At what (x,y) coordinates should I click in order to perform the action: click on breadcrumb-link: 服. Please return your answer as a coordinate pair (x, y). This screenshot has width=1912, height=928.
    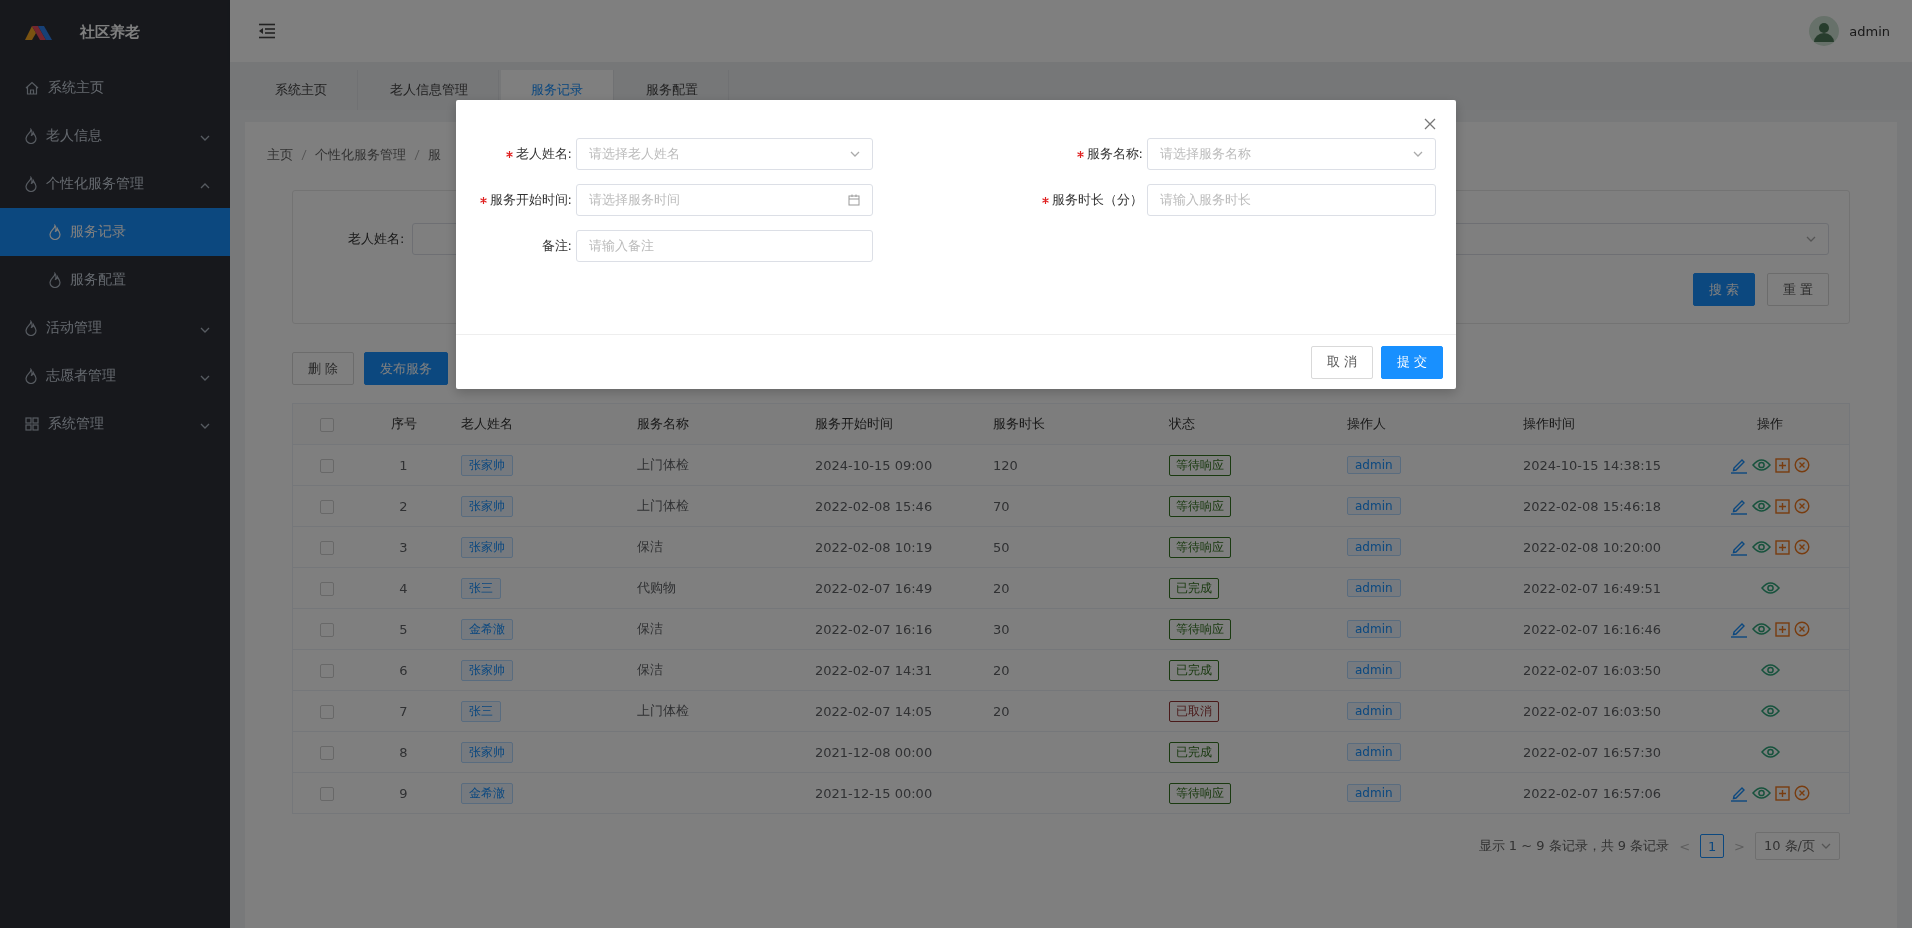
    Looking at the image, I should click on (434, 155).